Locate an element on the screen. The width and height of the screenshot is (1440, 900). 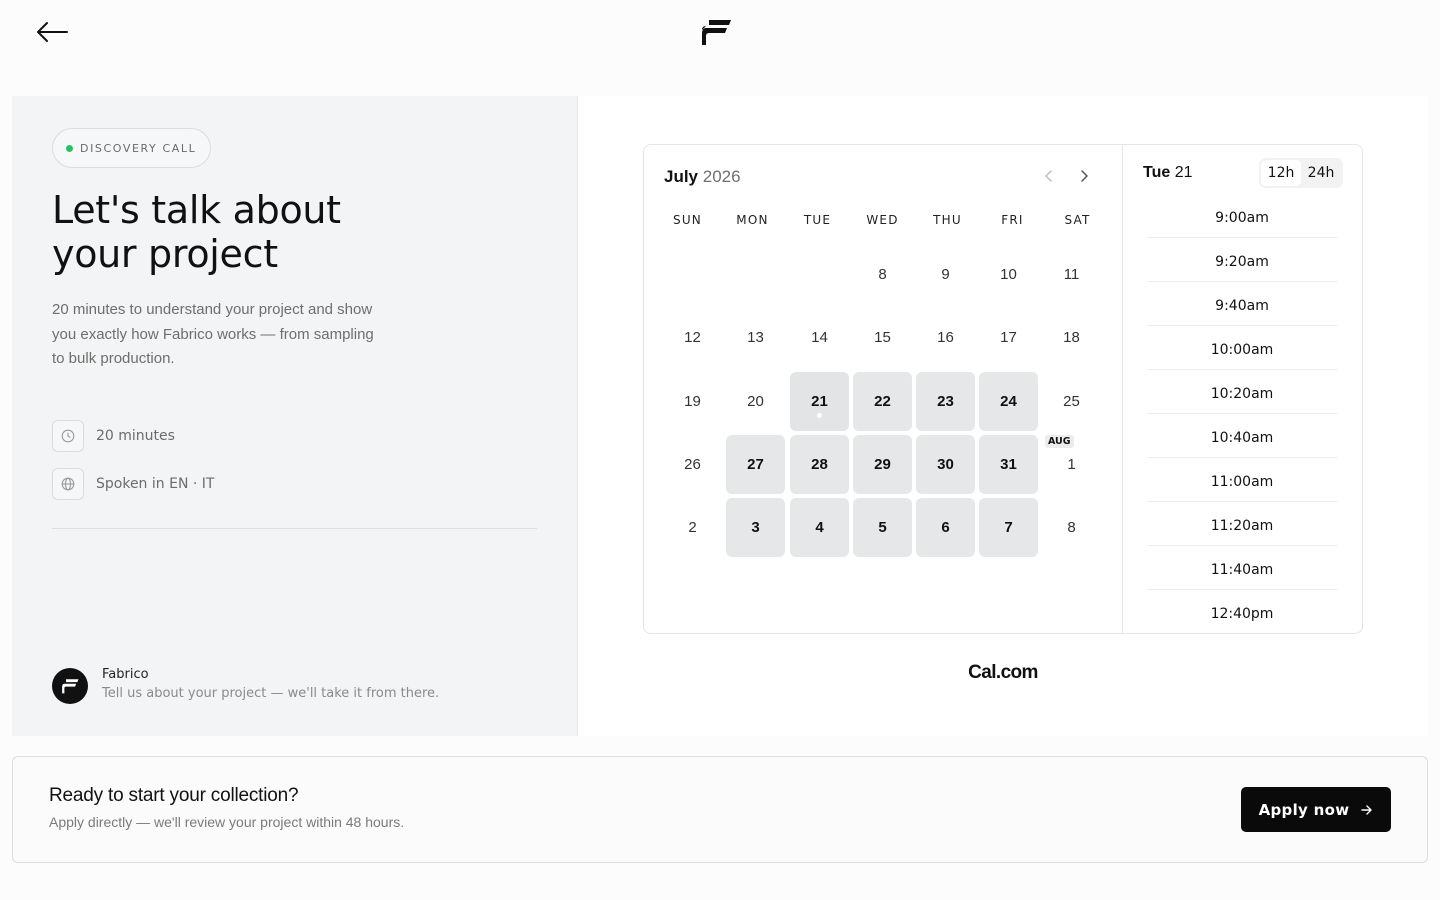
top-bar is located at coordinates (720, 32).